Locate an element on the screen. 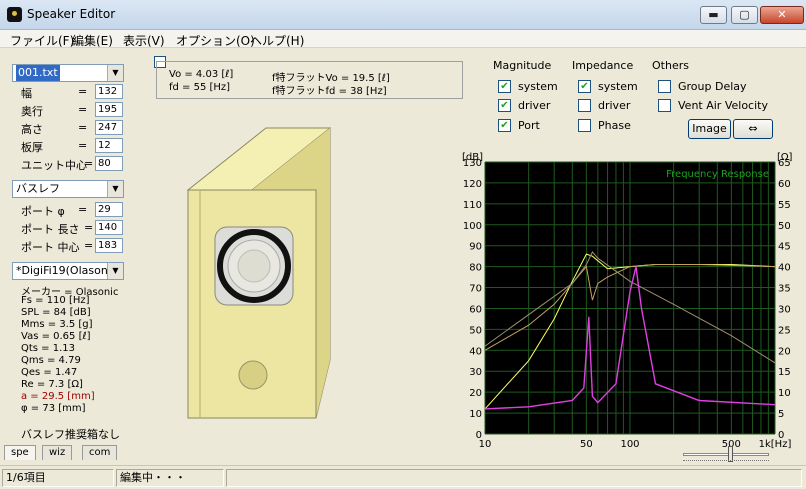 The height and width of the screenshot is (489, 806). port-length-input: 140 is located at coordinates (109, 227).